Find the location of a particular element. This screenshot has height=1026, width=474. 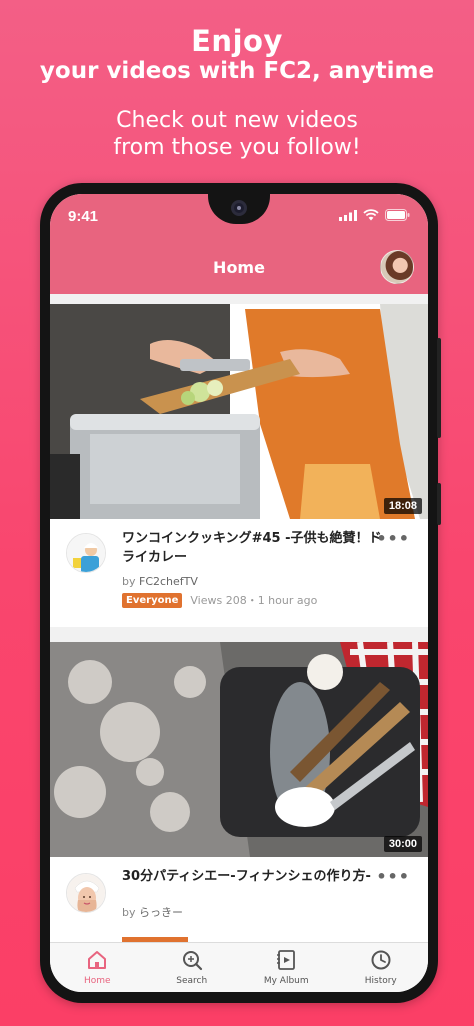

tab-label: Home is located at coordinates (97, 981).